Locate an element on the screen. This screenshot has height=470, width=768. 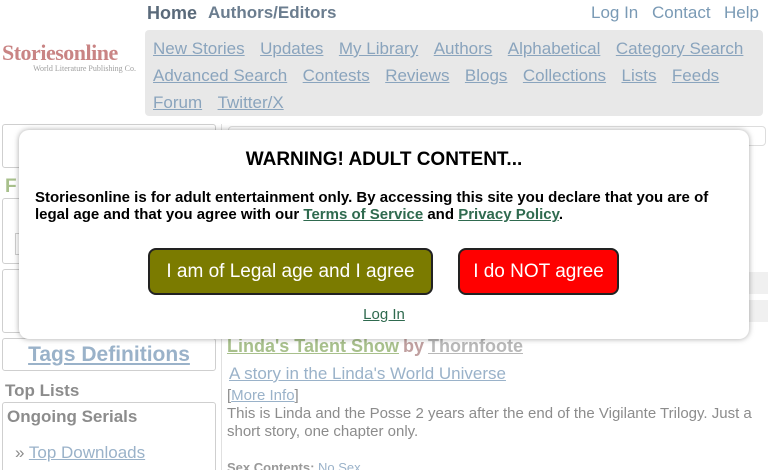
universe-link: A story in the Linda's World Universe is located at coordinates (367, 373).